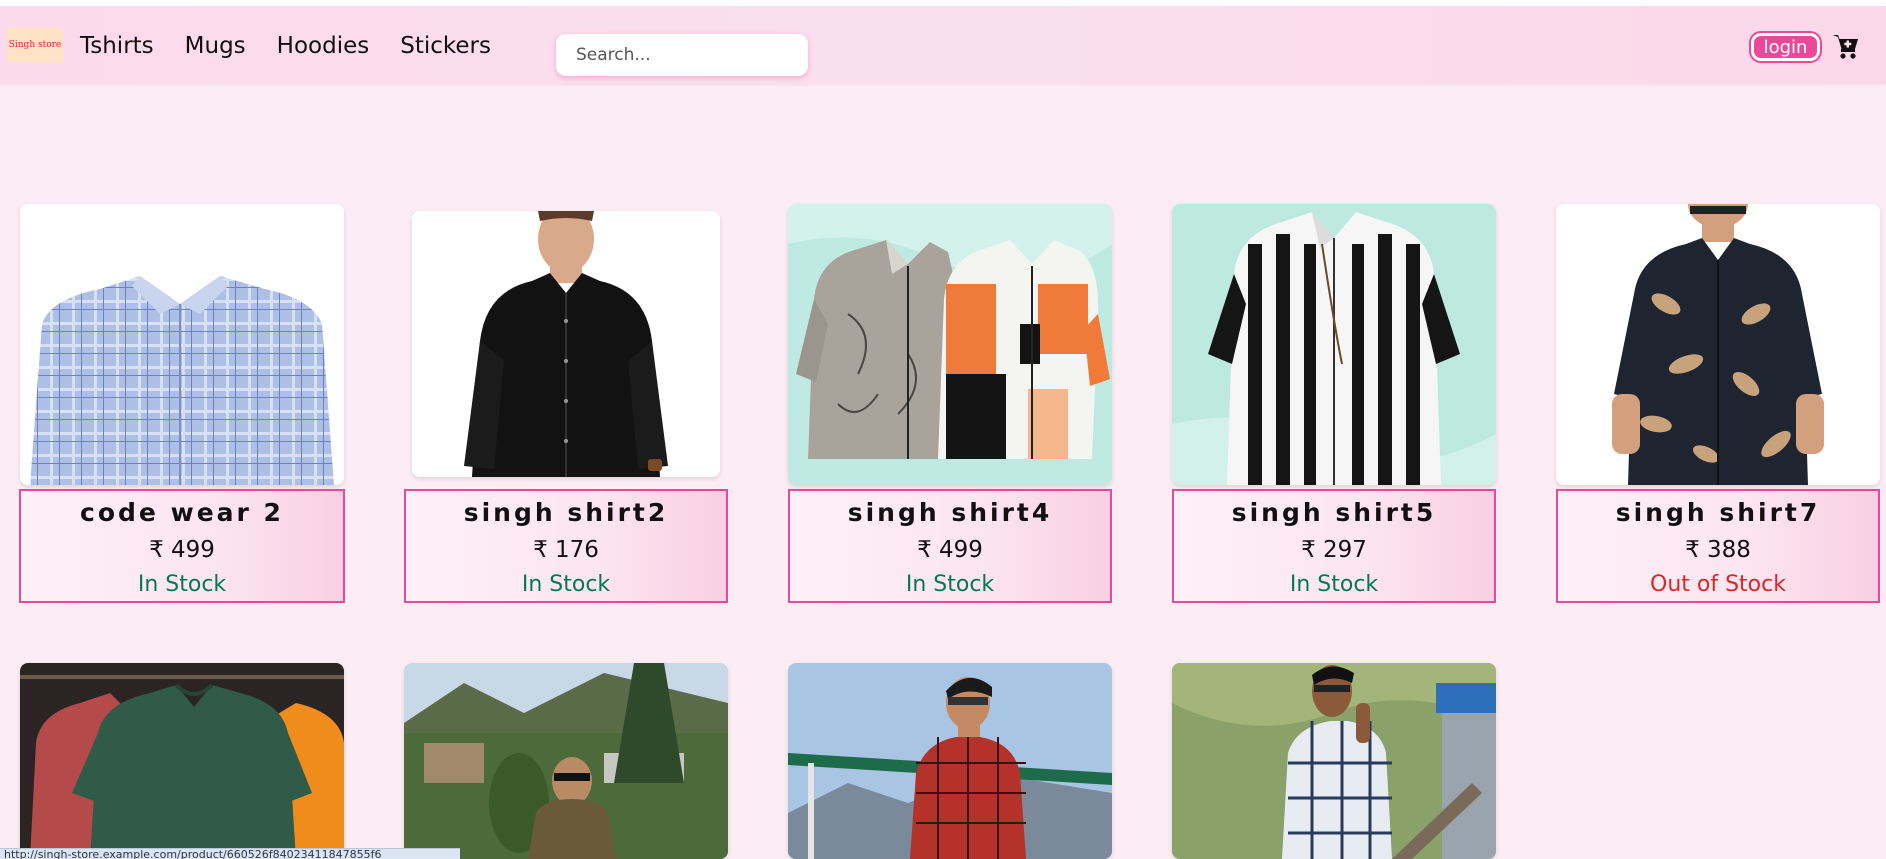  Describe the element at coordinates (566, 550) in the screenshot. I see `product-price: ₹ 176` at that location.